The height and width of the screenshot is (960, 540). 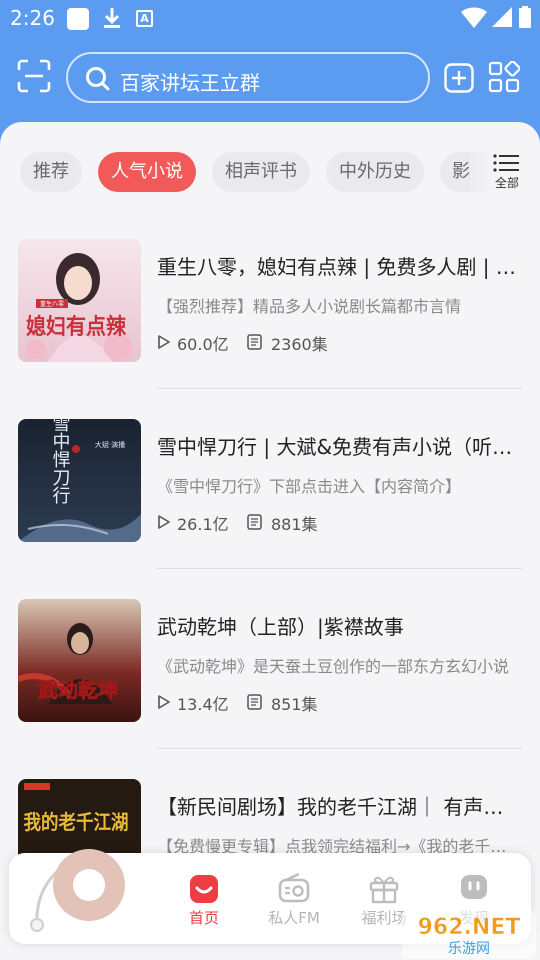 What do you see at coordinates (474, 887) in the screenshot?
I see `discover-chat-icon` at bounding box center [474, 887].